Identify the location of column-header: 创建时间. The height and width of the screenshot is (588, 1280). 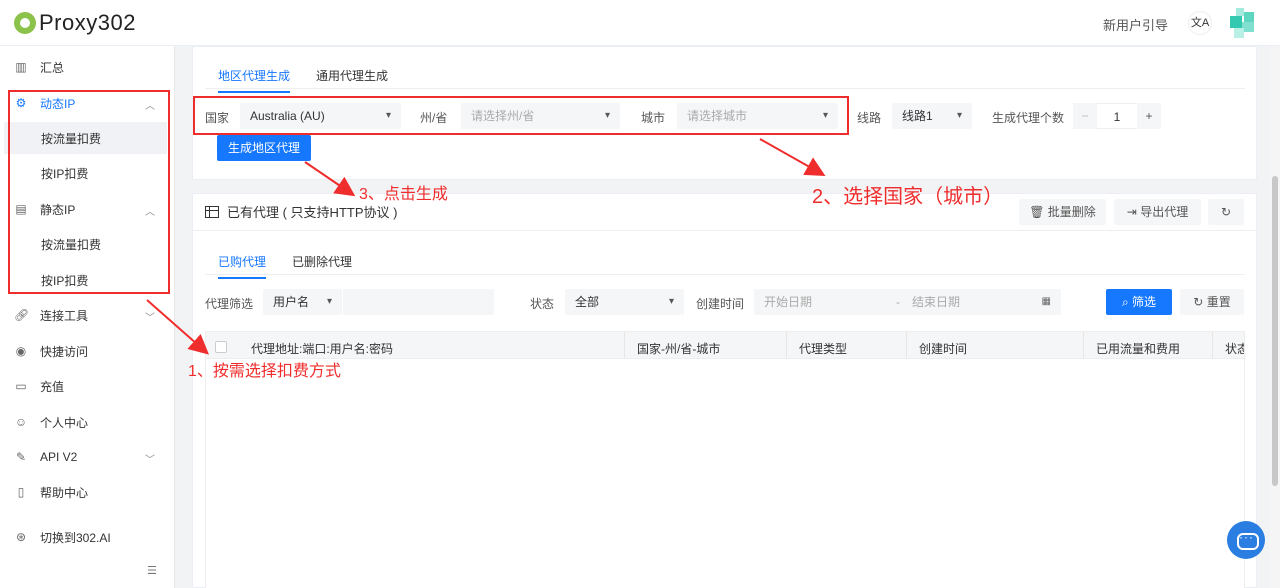
(943, 349).